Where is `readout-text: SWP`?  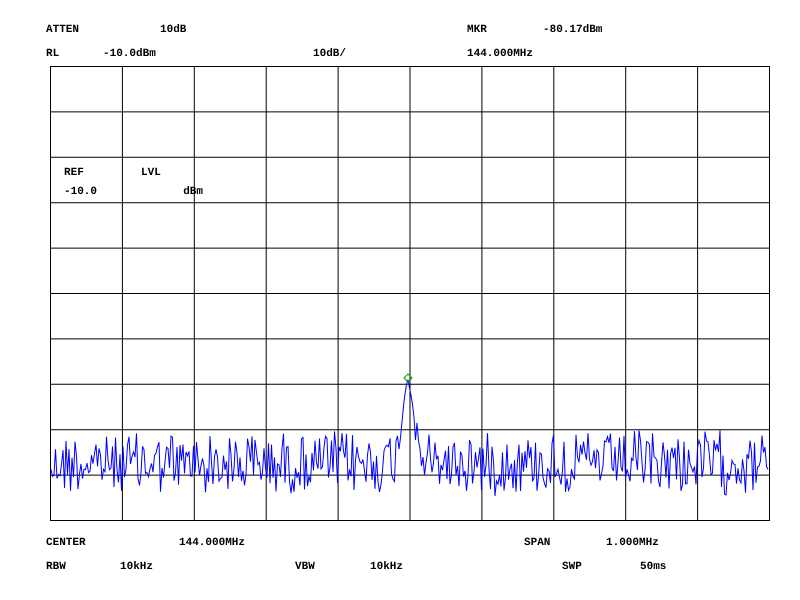
readout-text: SWP is located at coordinates (572, 567).